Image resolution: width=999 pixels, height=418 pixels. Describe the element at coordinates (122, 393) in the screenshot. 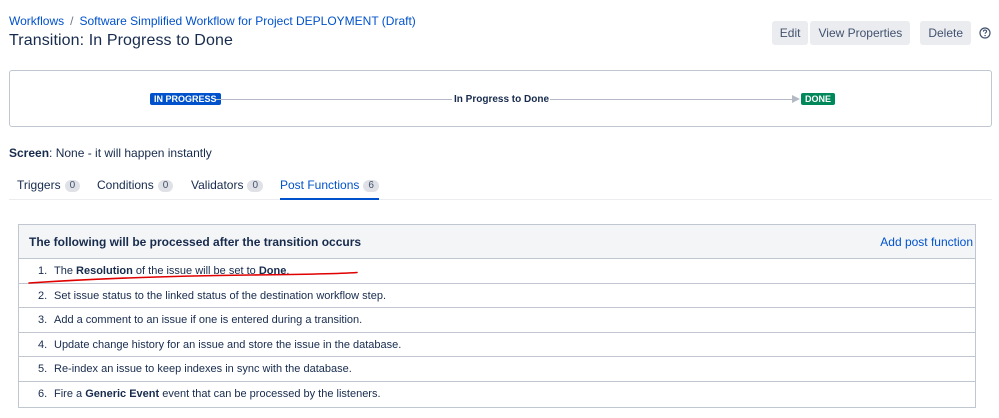

I see `event-name: Generic Event` at that location.